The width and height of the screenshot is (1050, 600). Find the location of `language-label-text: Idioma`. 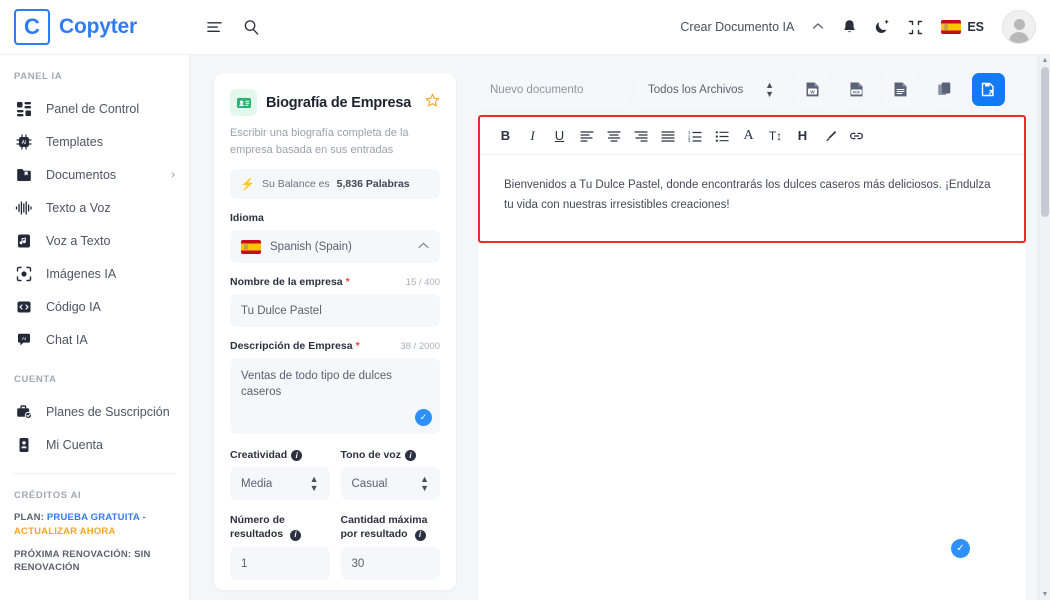

language-label-text: Idioma is located at coordinates (247, 218).